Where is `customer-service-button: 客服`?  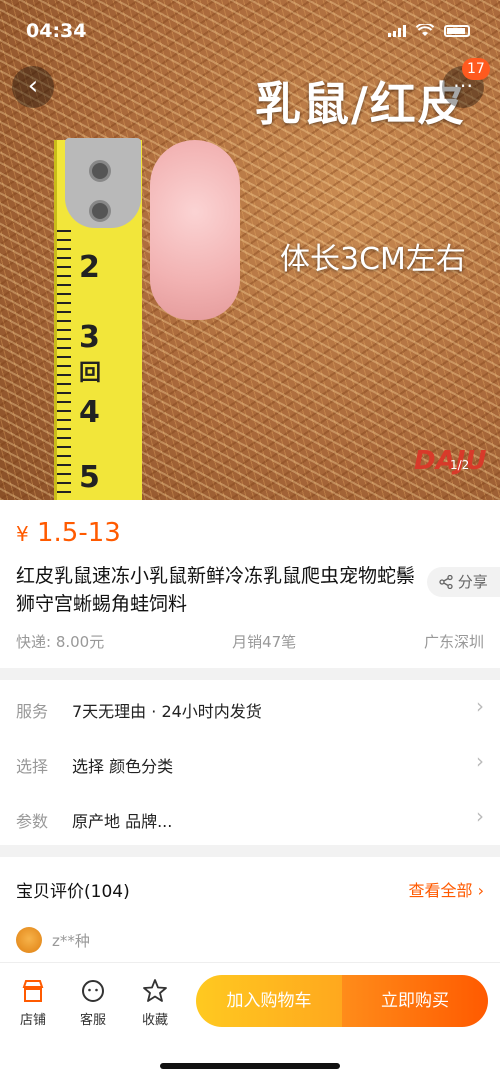
customer-service-button: 客服 is located at coordinates (93, 1002).